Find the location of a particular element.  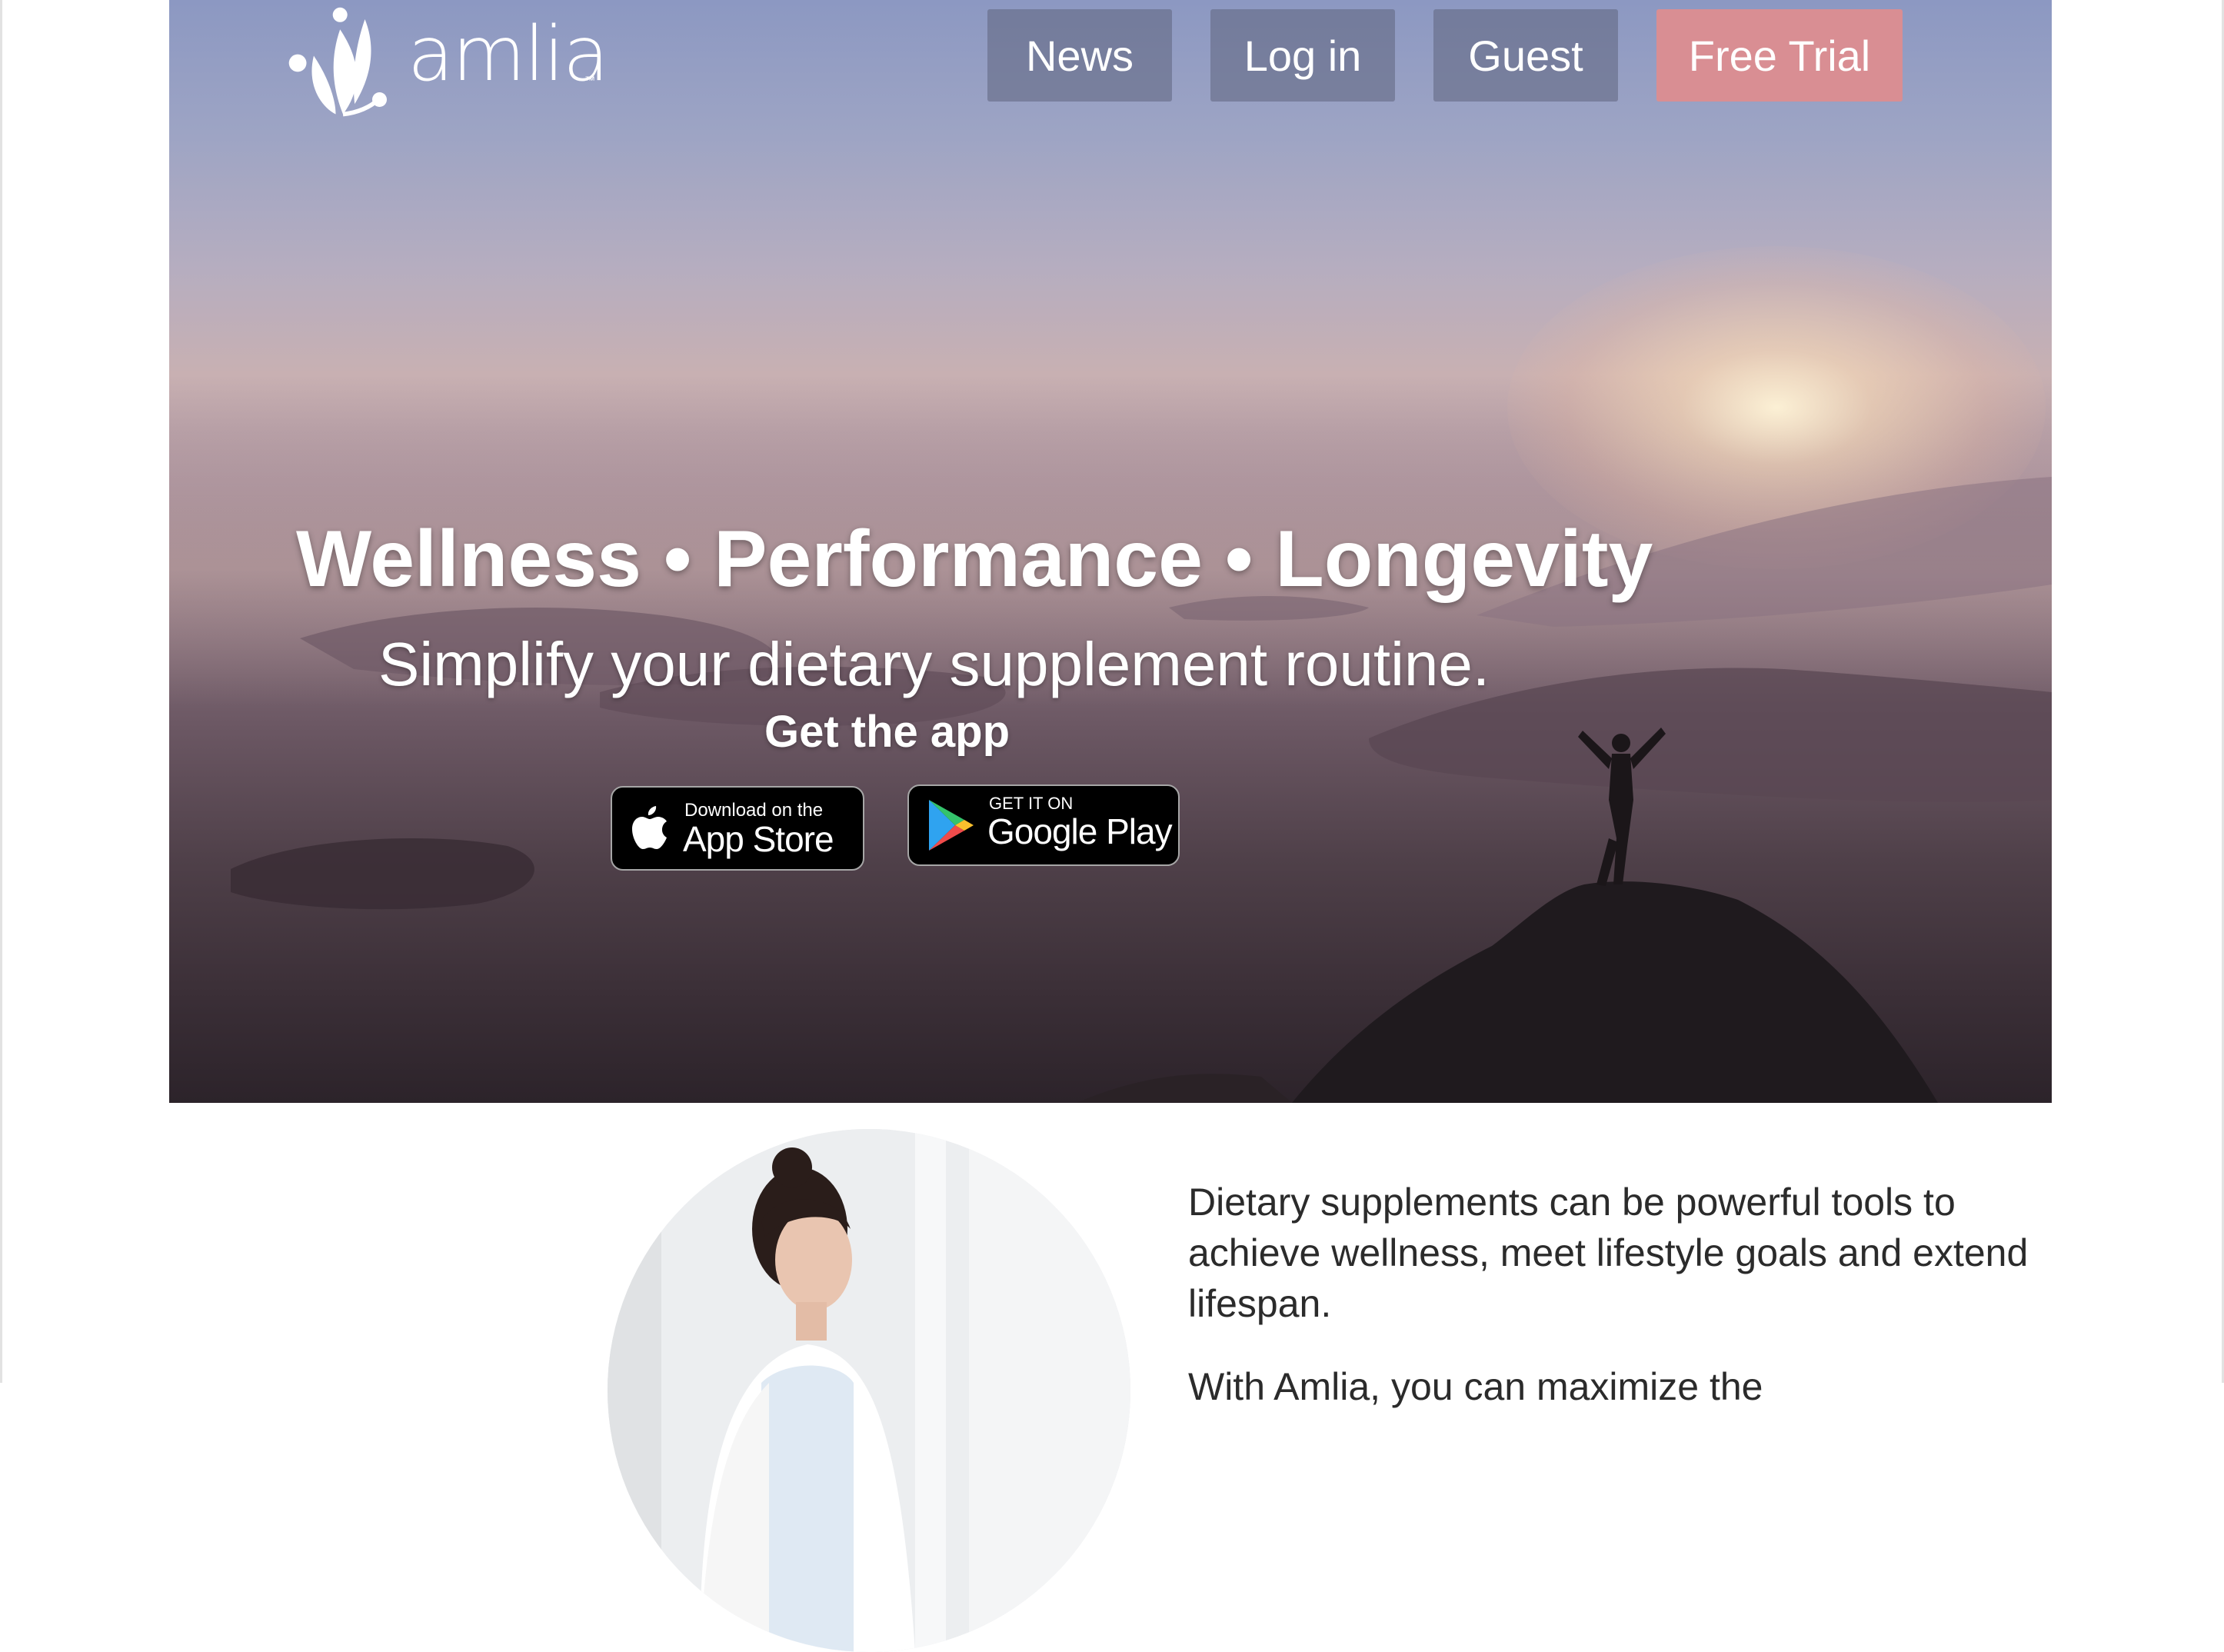

woman-illustration is located at coordinates (869, 1390).